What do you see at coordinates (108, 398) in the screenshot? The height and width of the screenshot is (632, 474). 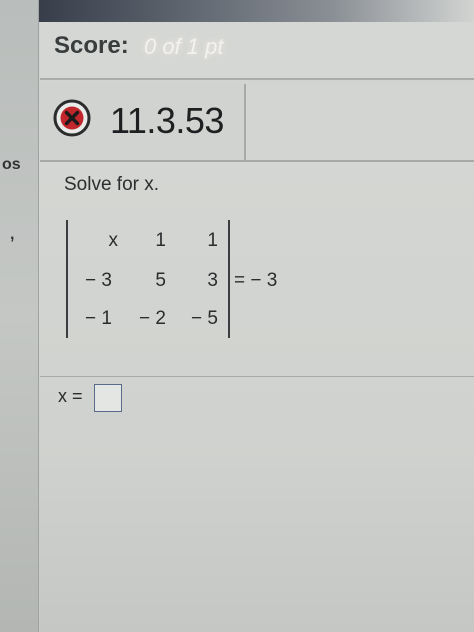 I see `answer-input` at bounding box center [108, 398].